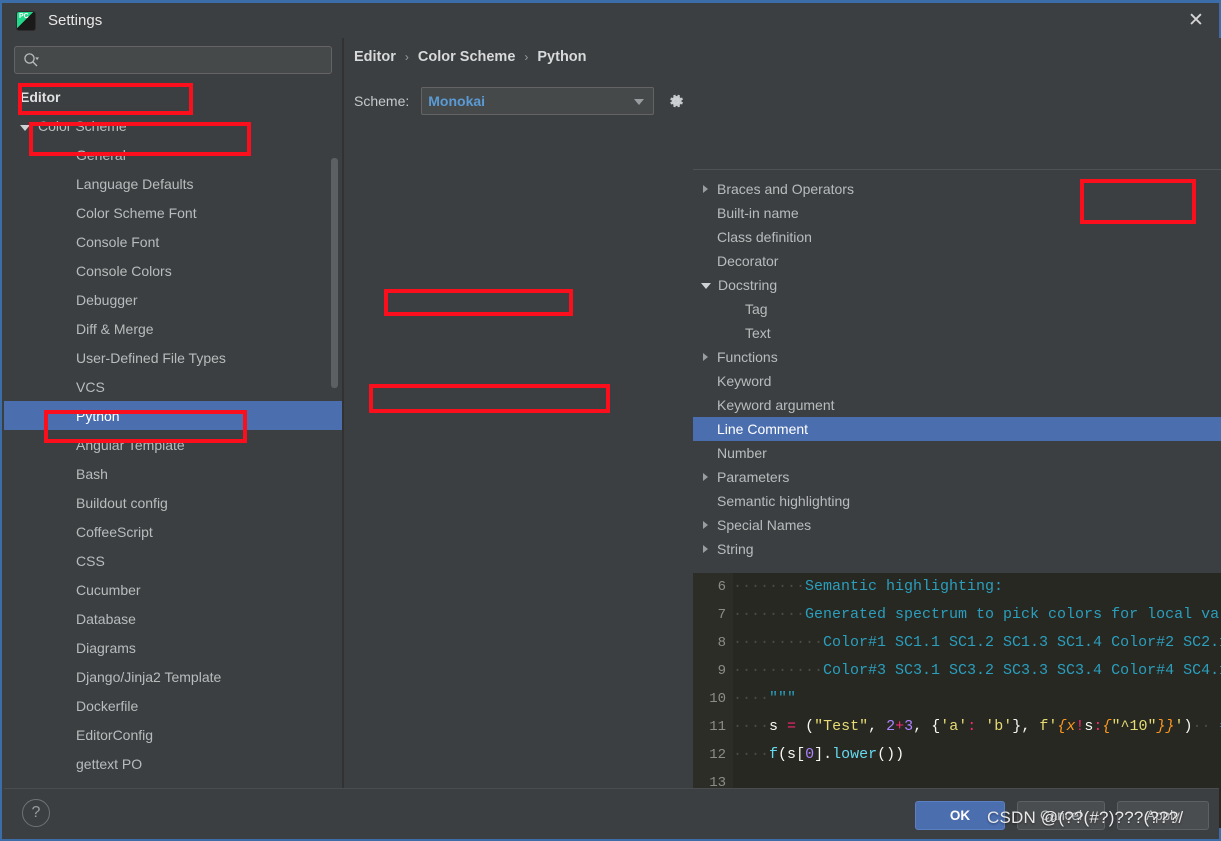 The height and width of the screenshot is (841, 1221). I want to click on scheme-value: Monokai, so click(457, 101).